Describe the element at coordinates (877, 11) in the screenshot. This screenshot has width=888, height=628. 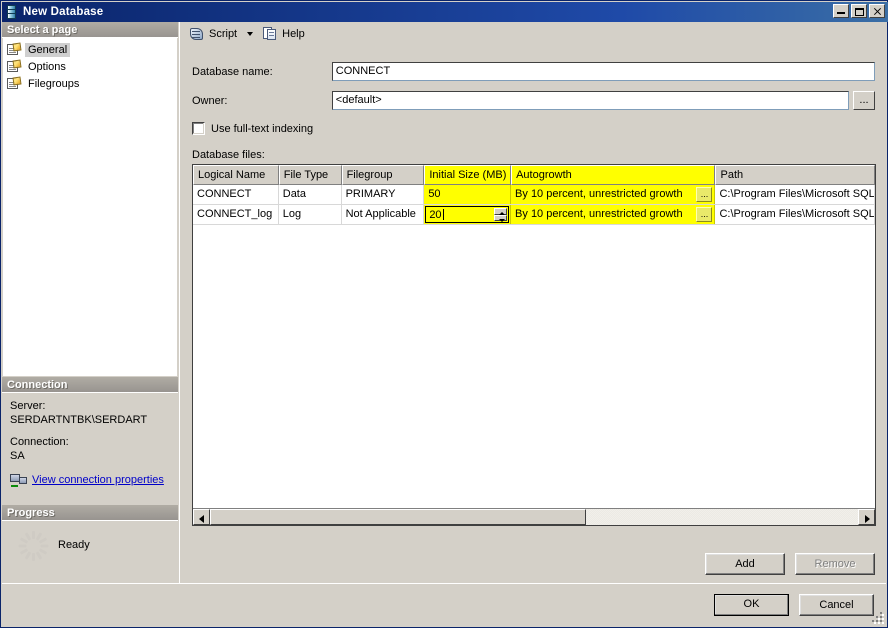
I see `close-button` at that location.